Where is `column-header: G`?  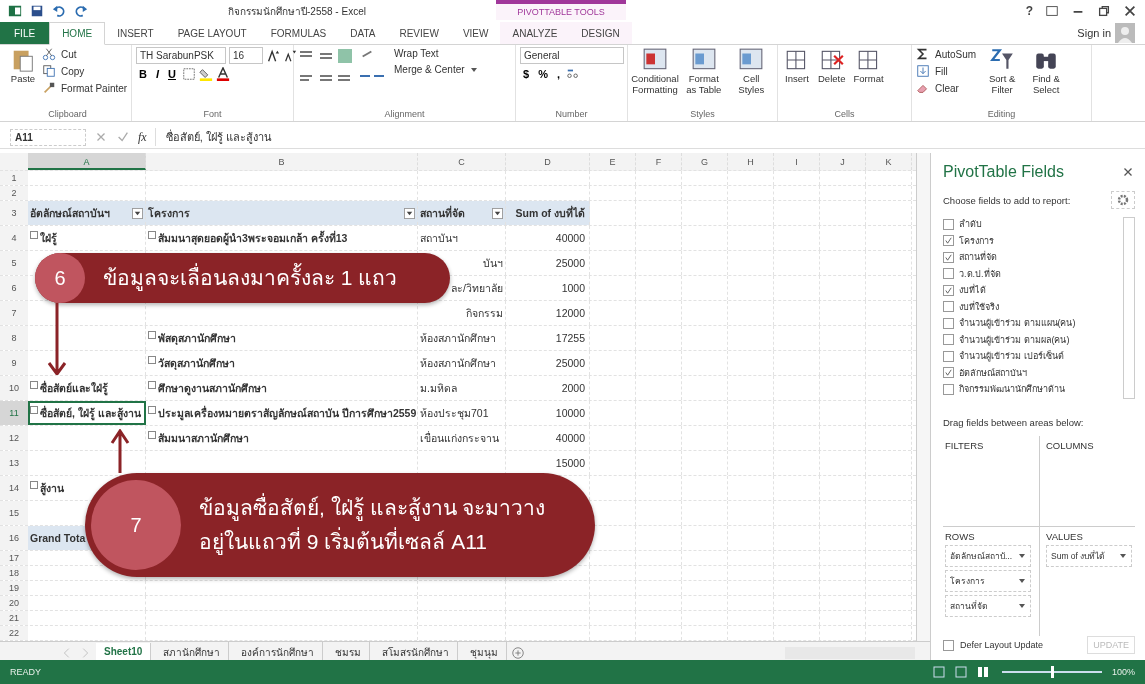
column-header: G is located at coordinates (705, 161).